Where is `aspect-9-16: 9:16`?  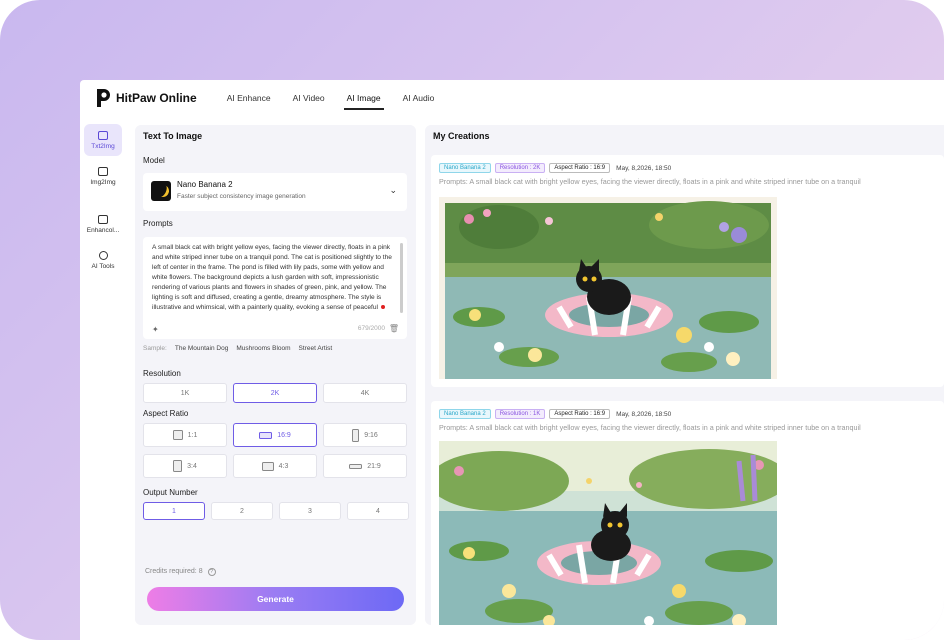 aspect-9-16: 9:16 is located at coordinates (365, 435).